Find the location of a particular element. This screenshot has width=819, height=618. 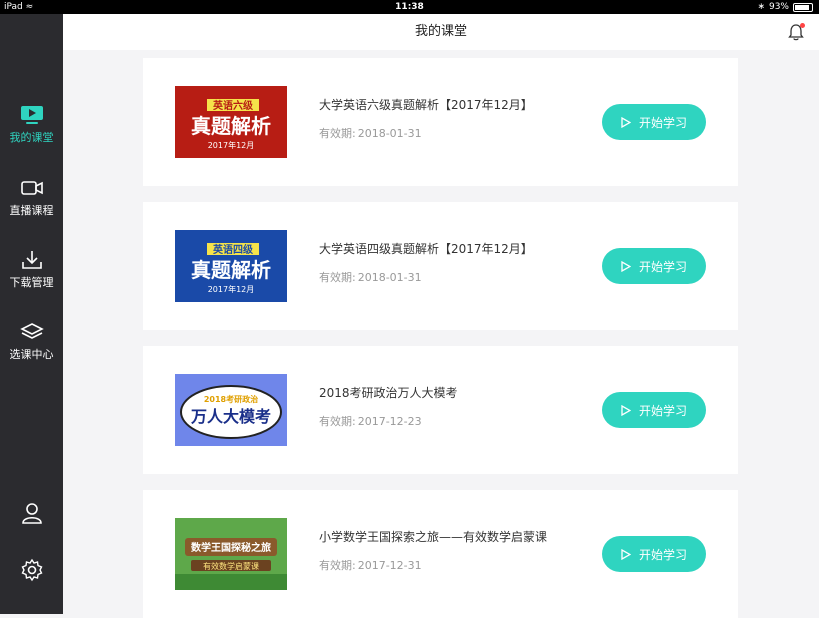

course-thumbnail: 英语四级 真题解析 2017年12月 is located at coordinates (231, 266).